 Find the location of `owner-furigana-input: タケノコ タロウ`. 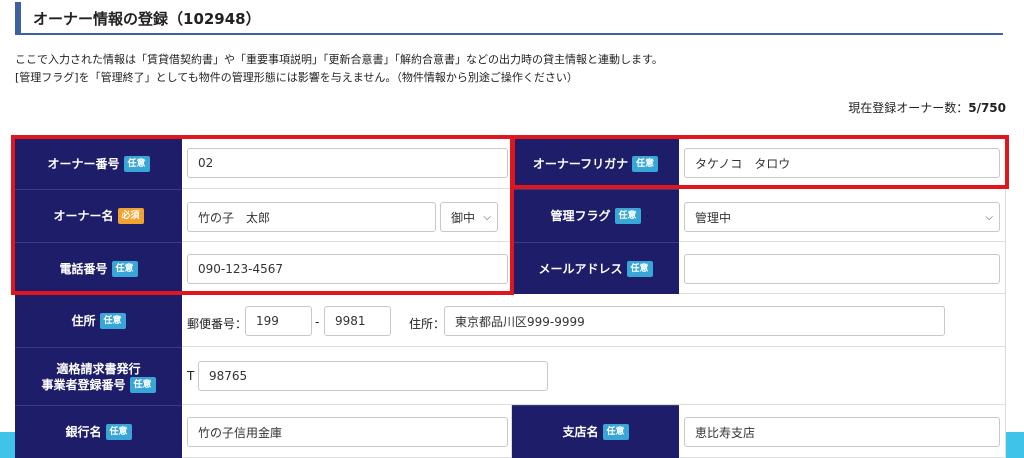

owner-furigana-input: タケノコ タロウ is located at coordinates (842, 163).